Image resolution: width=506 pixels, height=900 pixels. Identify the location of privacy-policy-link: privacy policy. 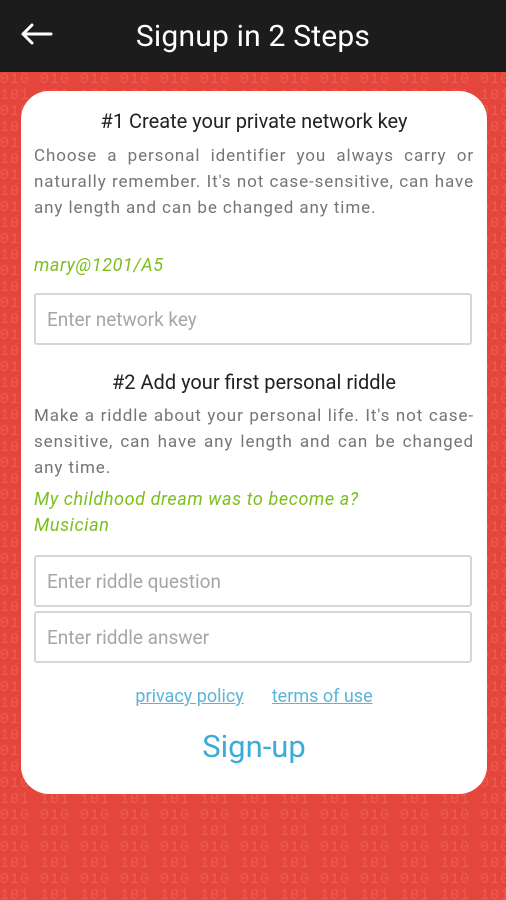
(189, 696).